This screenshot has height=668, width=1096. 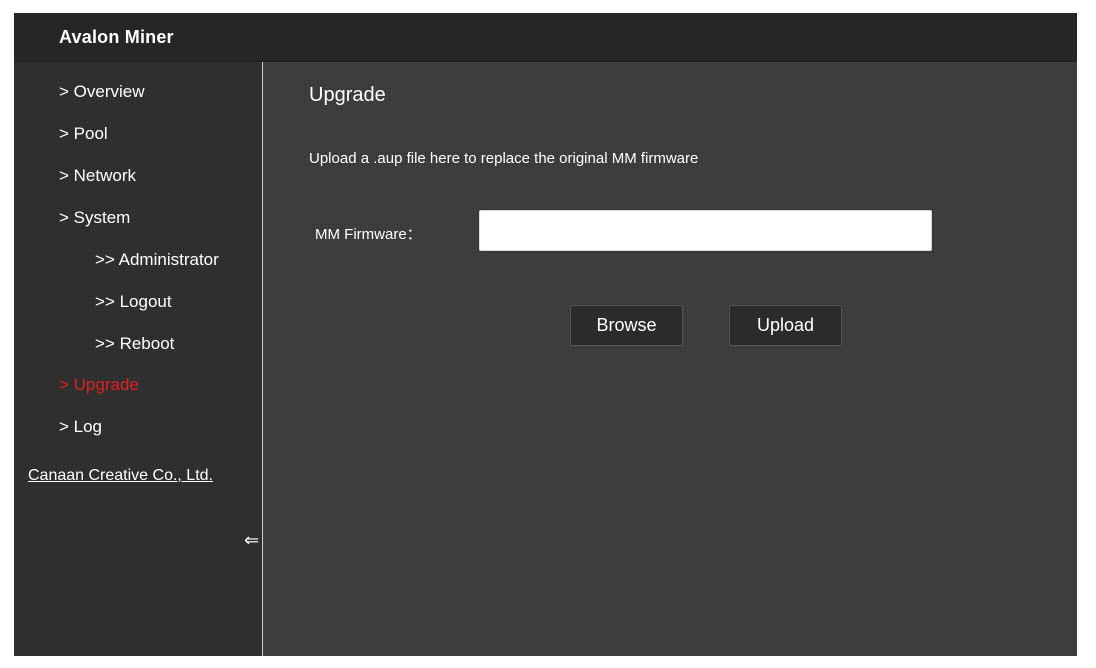 I want to click on page-title: Upgrade, so click(x=347, y=95).